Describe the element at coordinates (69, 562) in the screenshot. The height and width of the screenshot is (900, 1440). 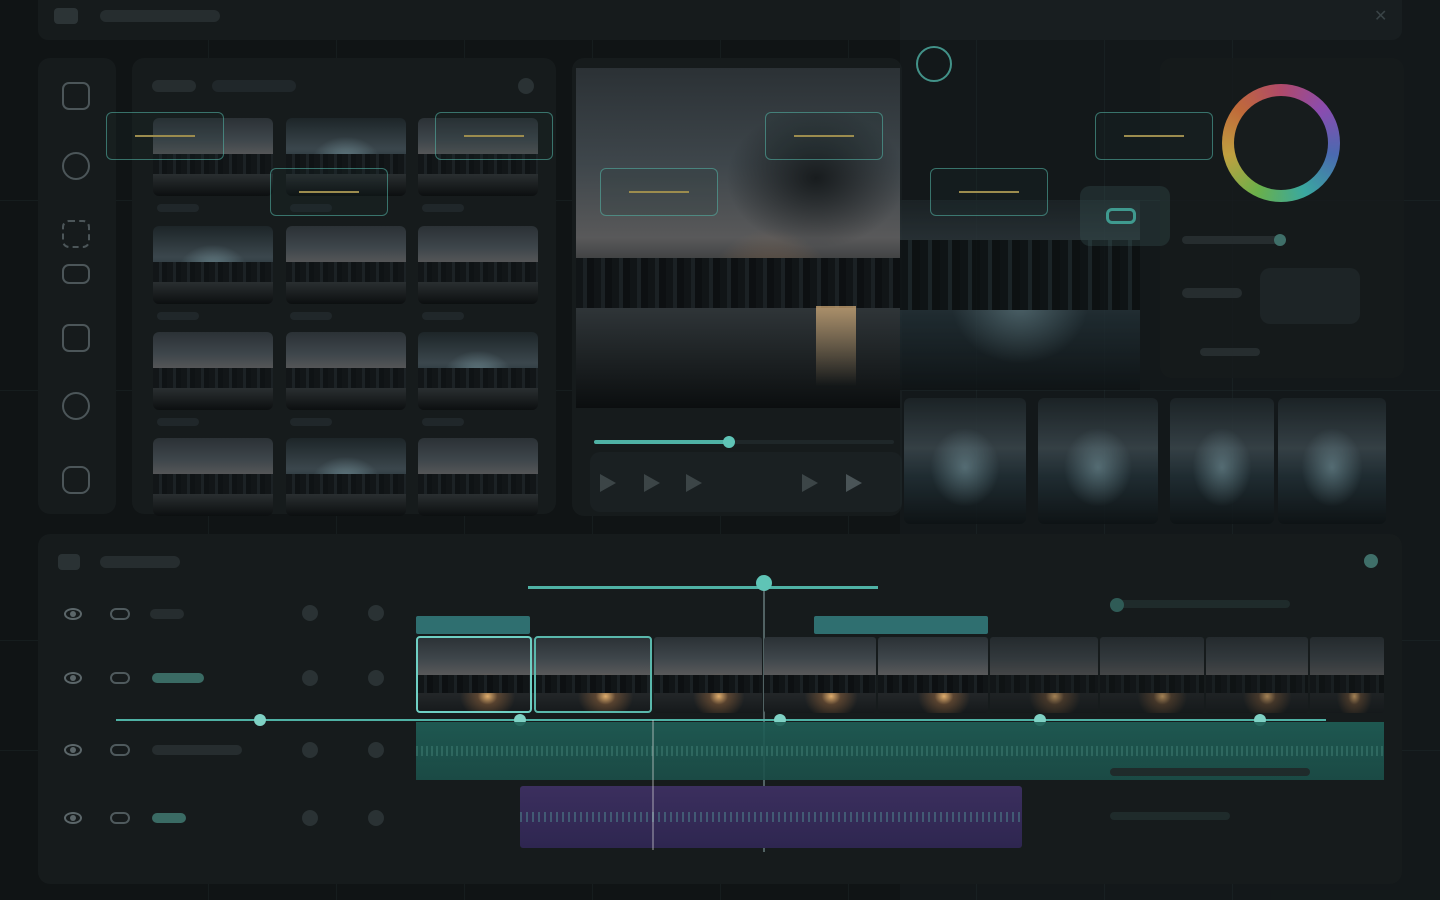
I see `timeline-icon` at that location.